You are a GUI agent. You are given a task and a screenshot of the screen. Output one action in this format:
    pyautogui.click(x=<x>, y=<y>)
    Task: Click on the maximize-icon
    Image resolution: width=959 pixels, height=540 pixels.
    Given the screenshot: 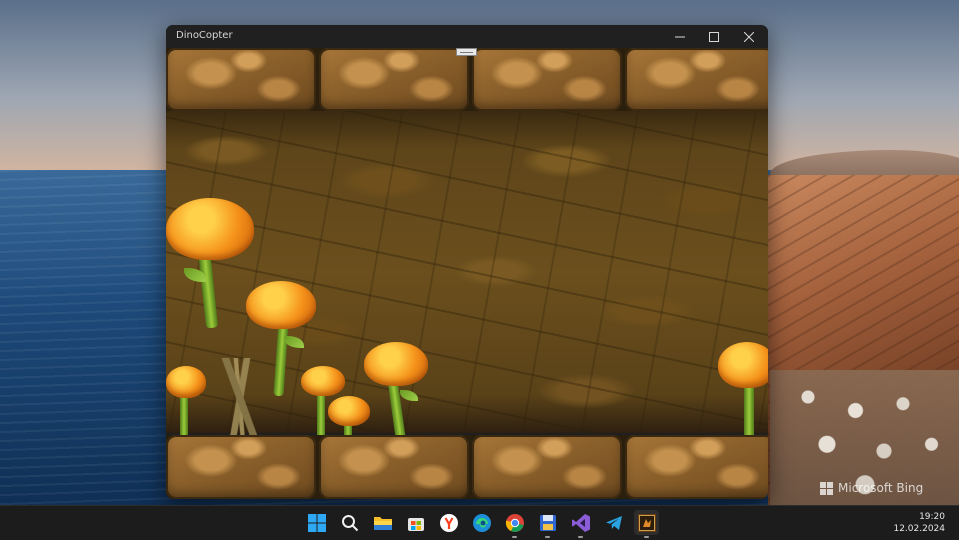 What is the action you would take?
    pyautogui.click(x=714, y=36)
    